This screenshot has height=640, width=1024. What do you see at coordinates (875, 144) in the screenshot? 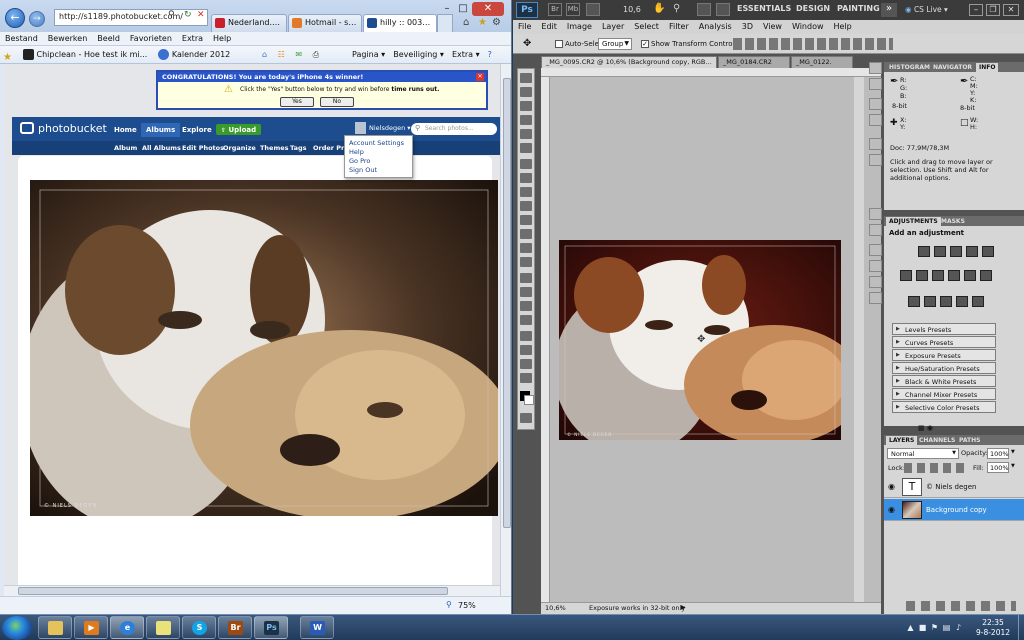
I see `character-panel-icon` at bounding box center [875, 144].